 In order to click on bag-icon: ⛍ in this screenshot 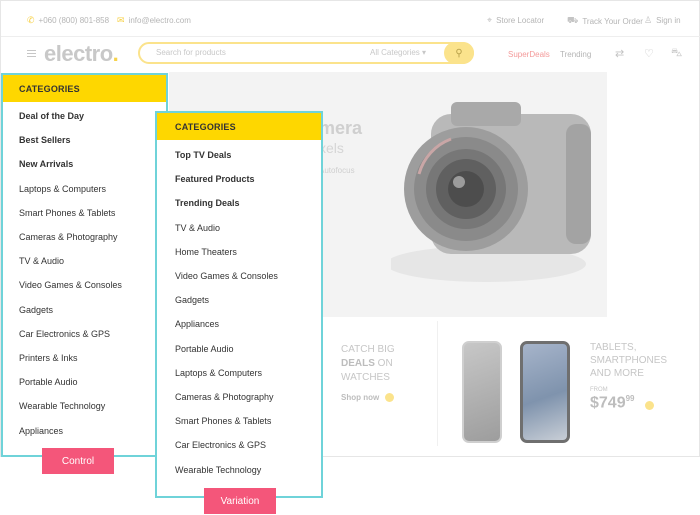, I will do `click(676, 54)`.